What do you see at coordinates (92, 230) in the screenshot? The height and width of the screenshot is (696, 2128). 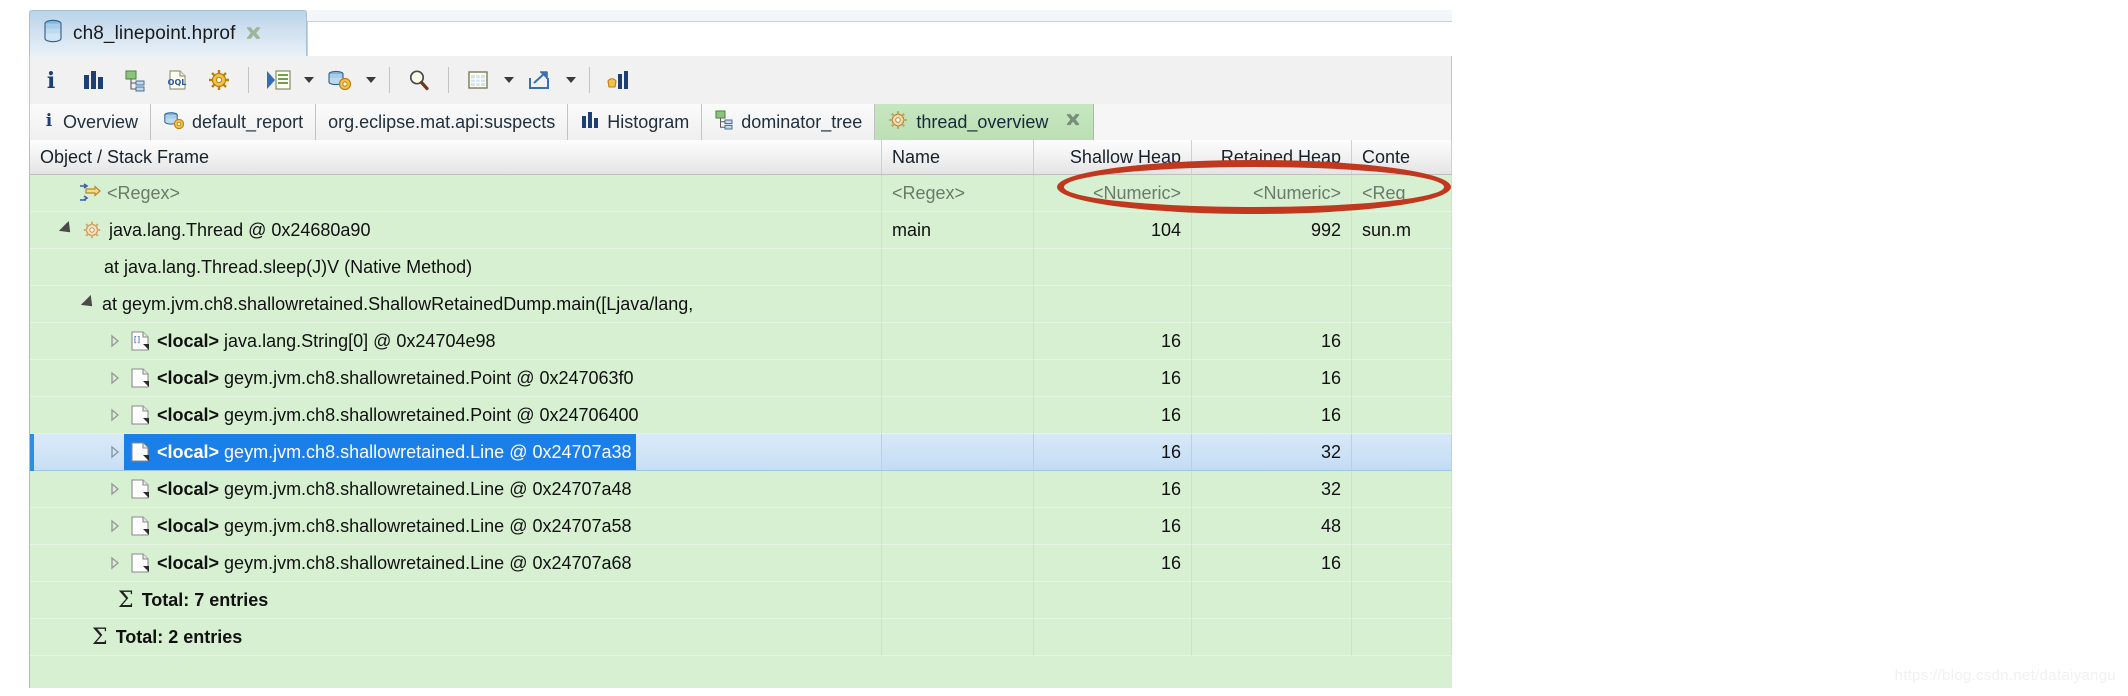 I see `thread-icon` at bounding box center [92, 230].